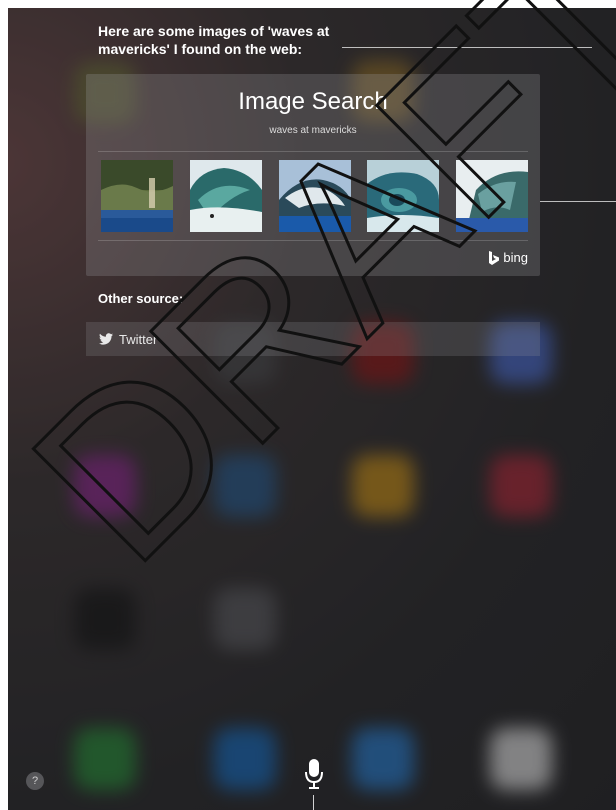  What do you see at coordinates (138, 339) in the screenshot?
I see `source-item-label: Twitter` at bounding box center [138, 339].